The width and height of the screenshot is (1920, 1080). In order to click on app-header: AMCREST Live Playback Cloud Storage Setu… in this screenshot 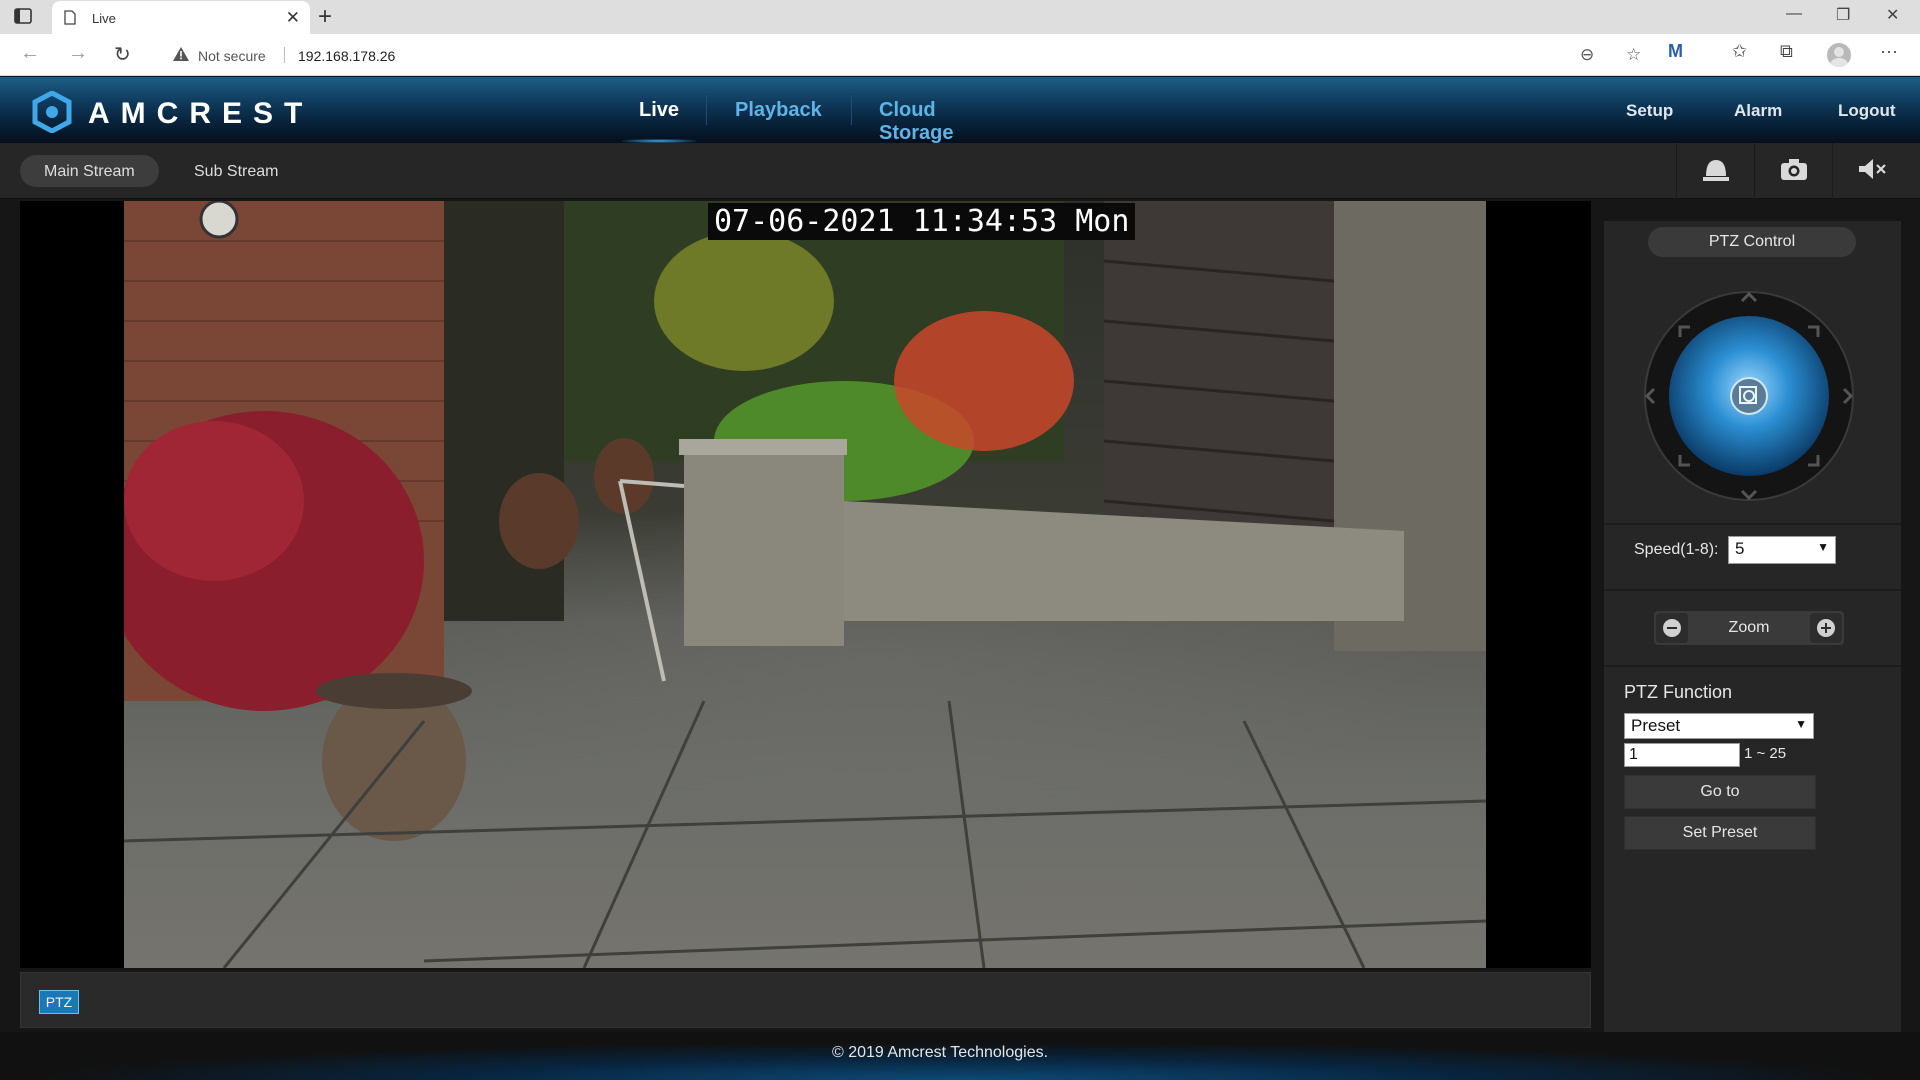, I will do `click(960, 111)`.